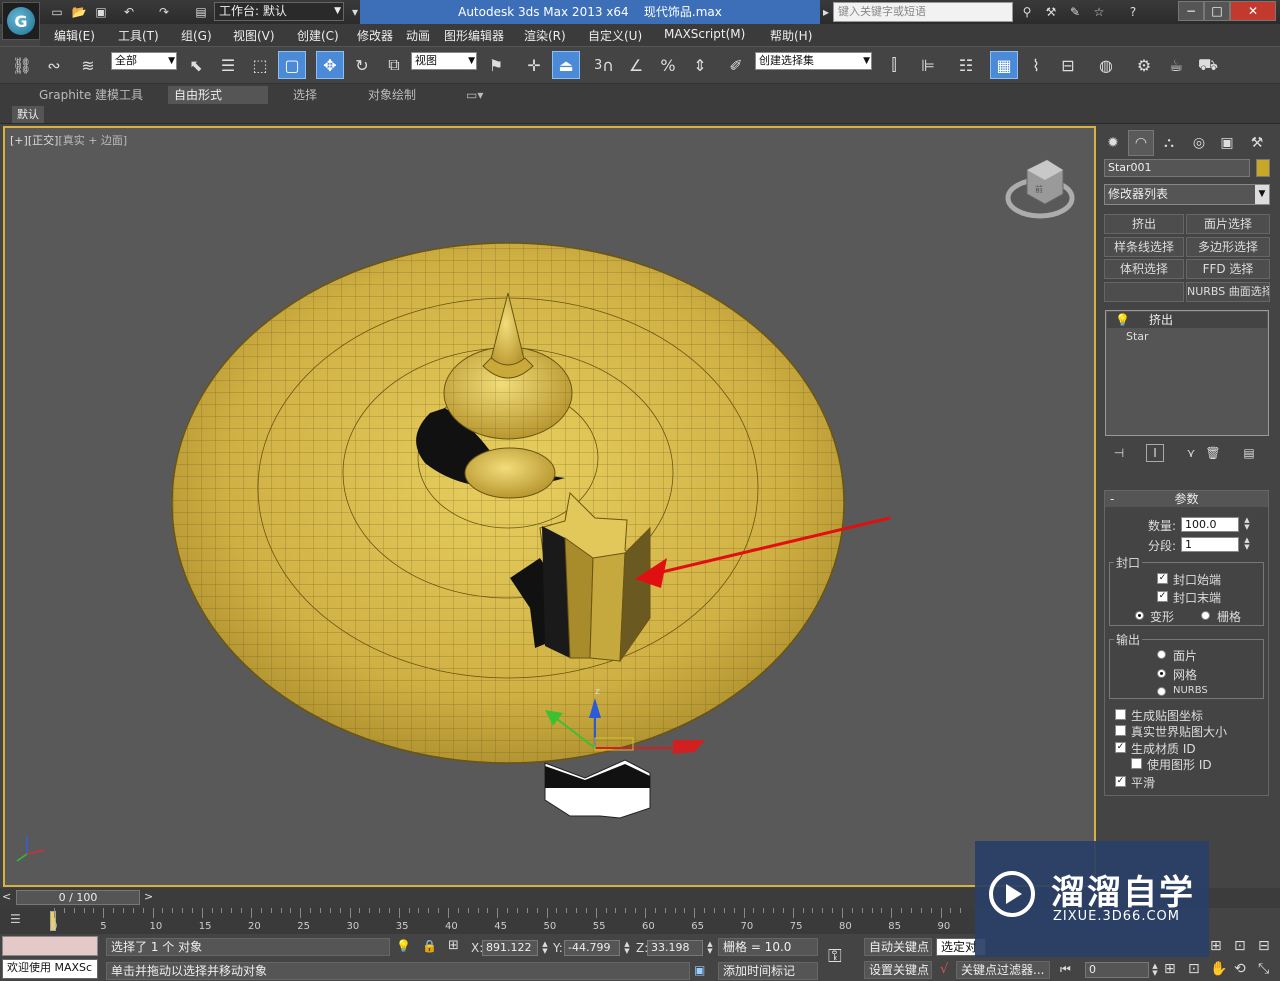 The image size is (1280, 981). I want to click on chevron-right-icon: ▸, so click(826, 12).